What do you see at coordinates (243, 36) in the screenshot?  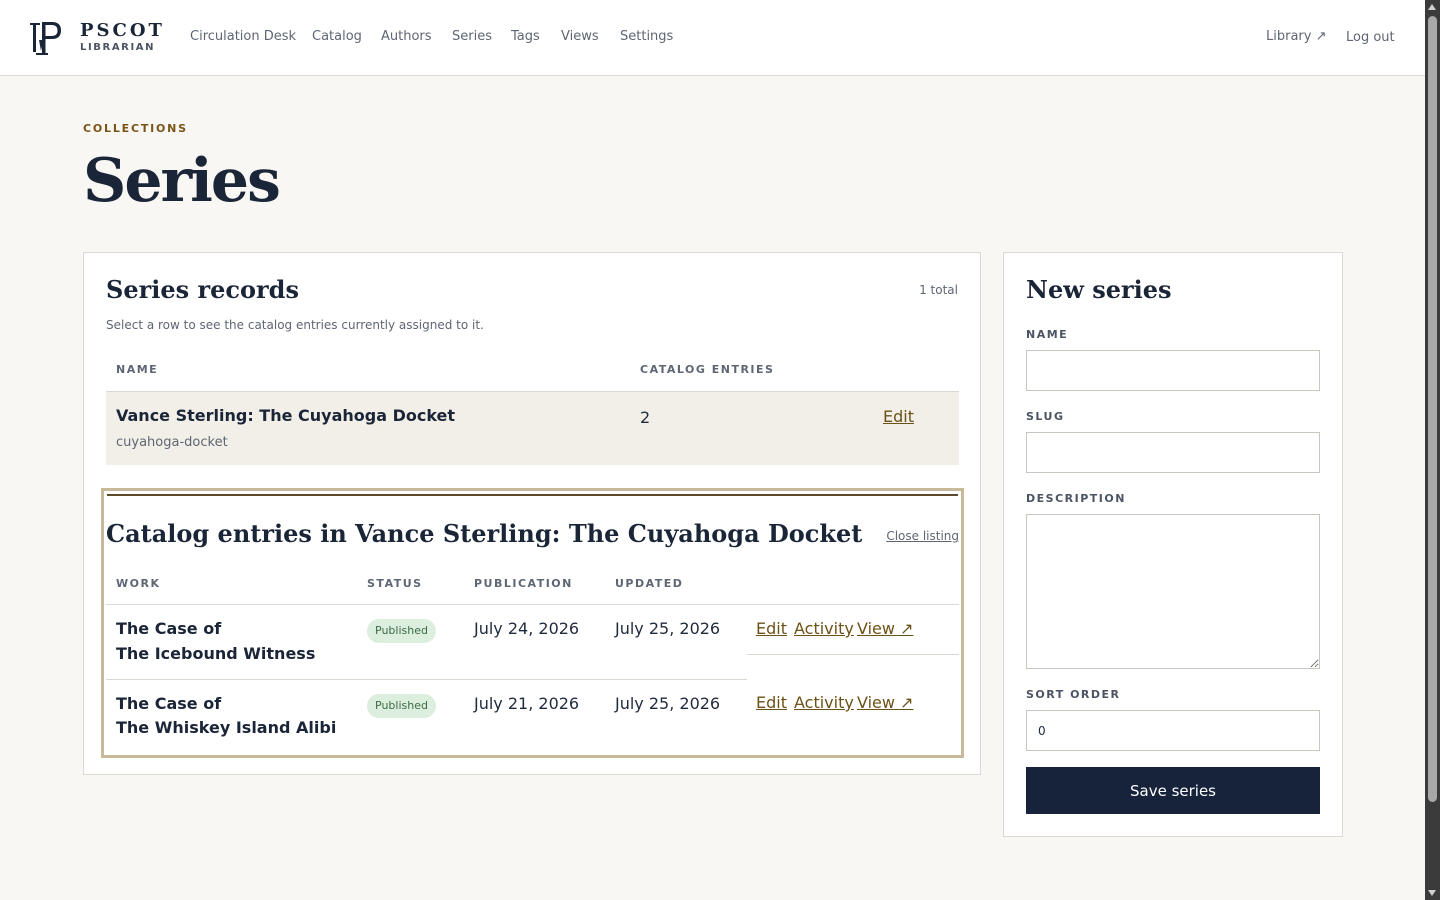 I see `nav-circulation-desk: Circulation Desk` at bounding box center [243, 36].